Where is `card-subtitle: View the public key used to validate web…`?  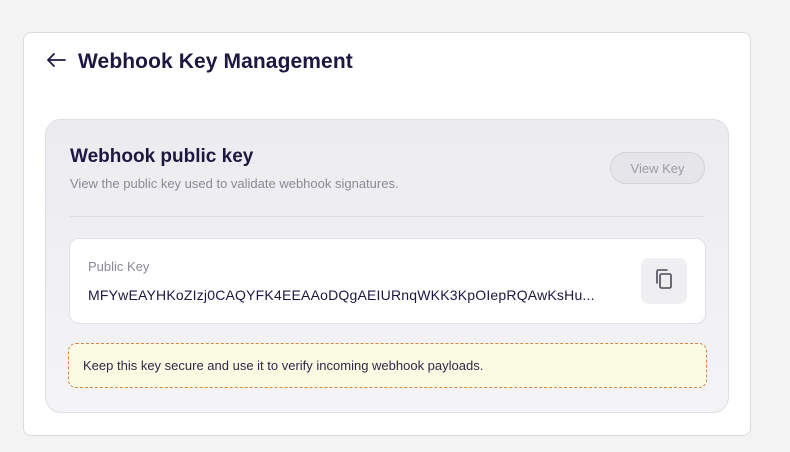 card-subtitle: View the public key used to validate web… is located at coordinates (234, 183).